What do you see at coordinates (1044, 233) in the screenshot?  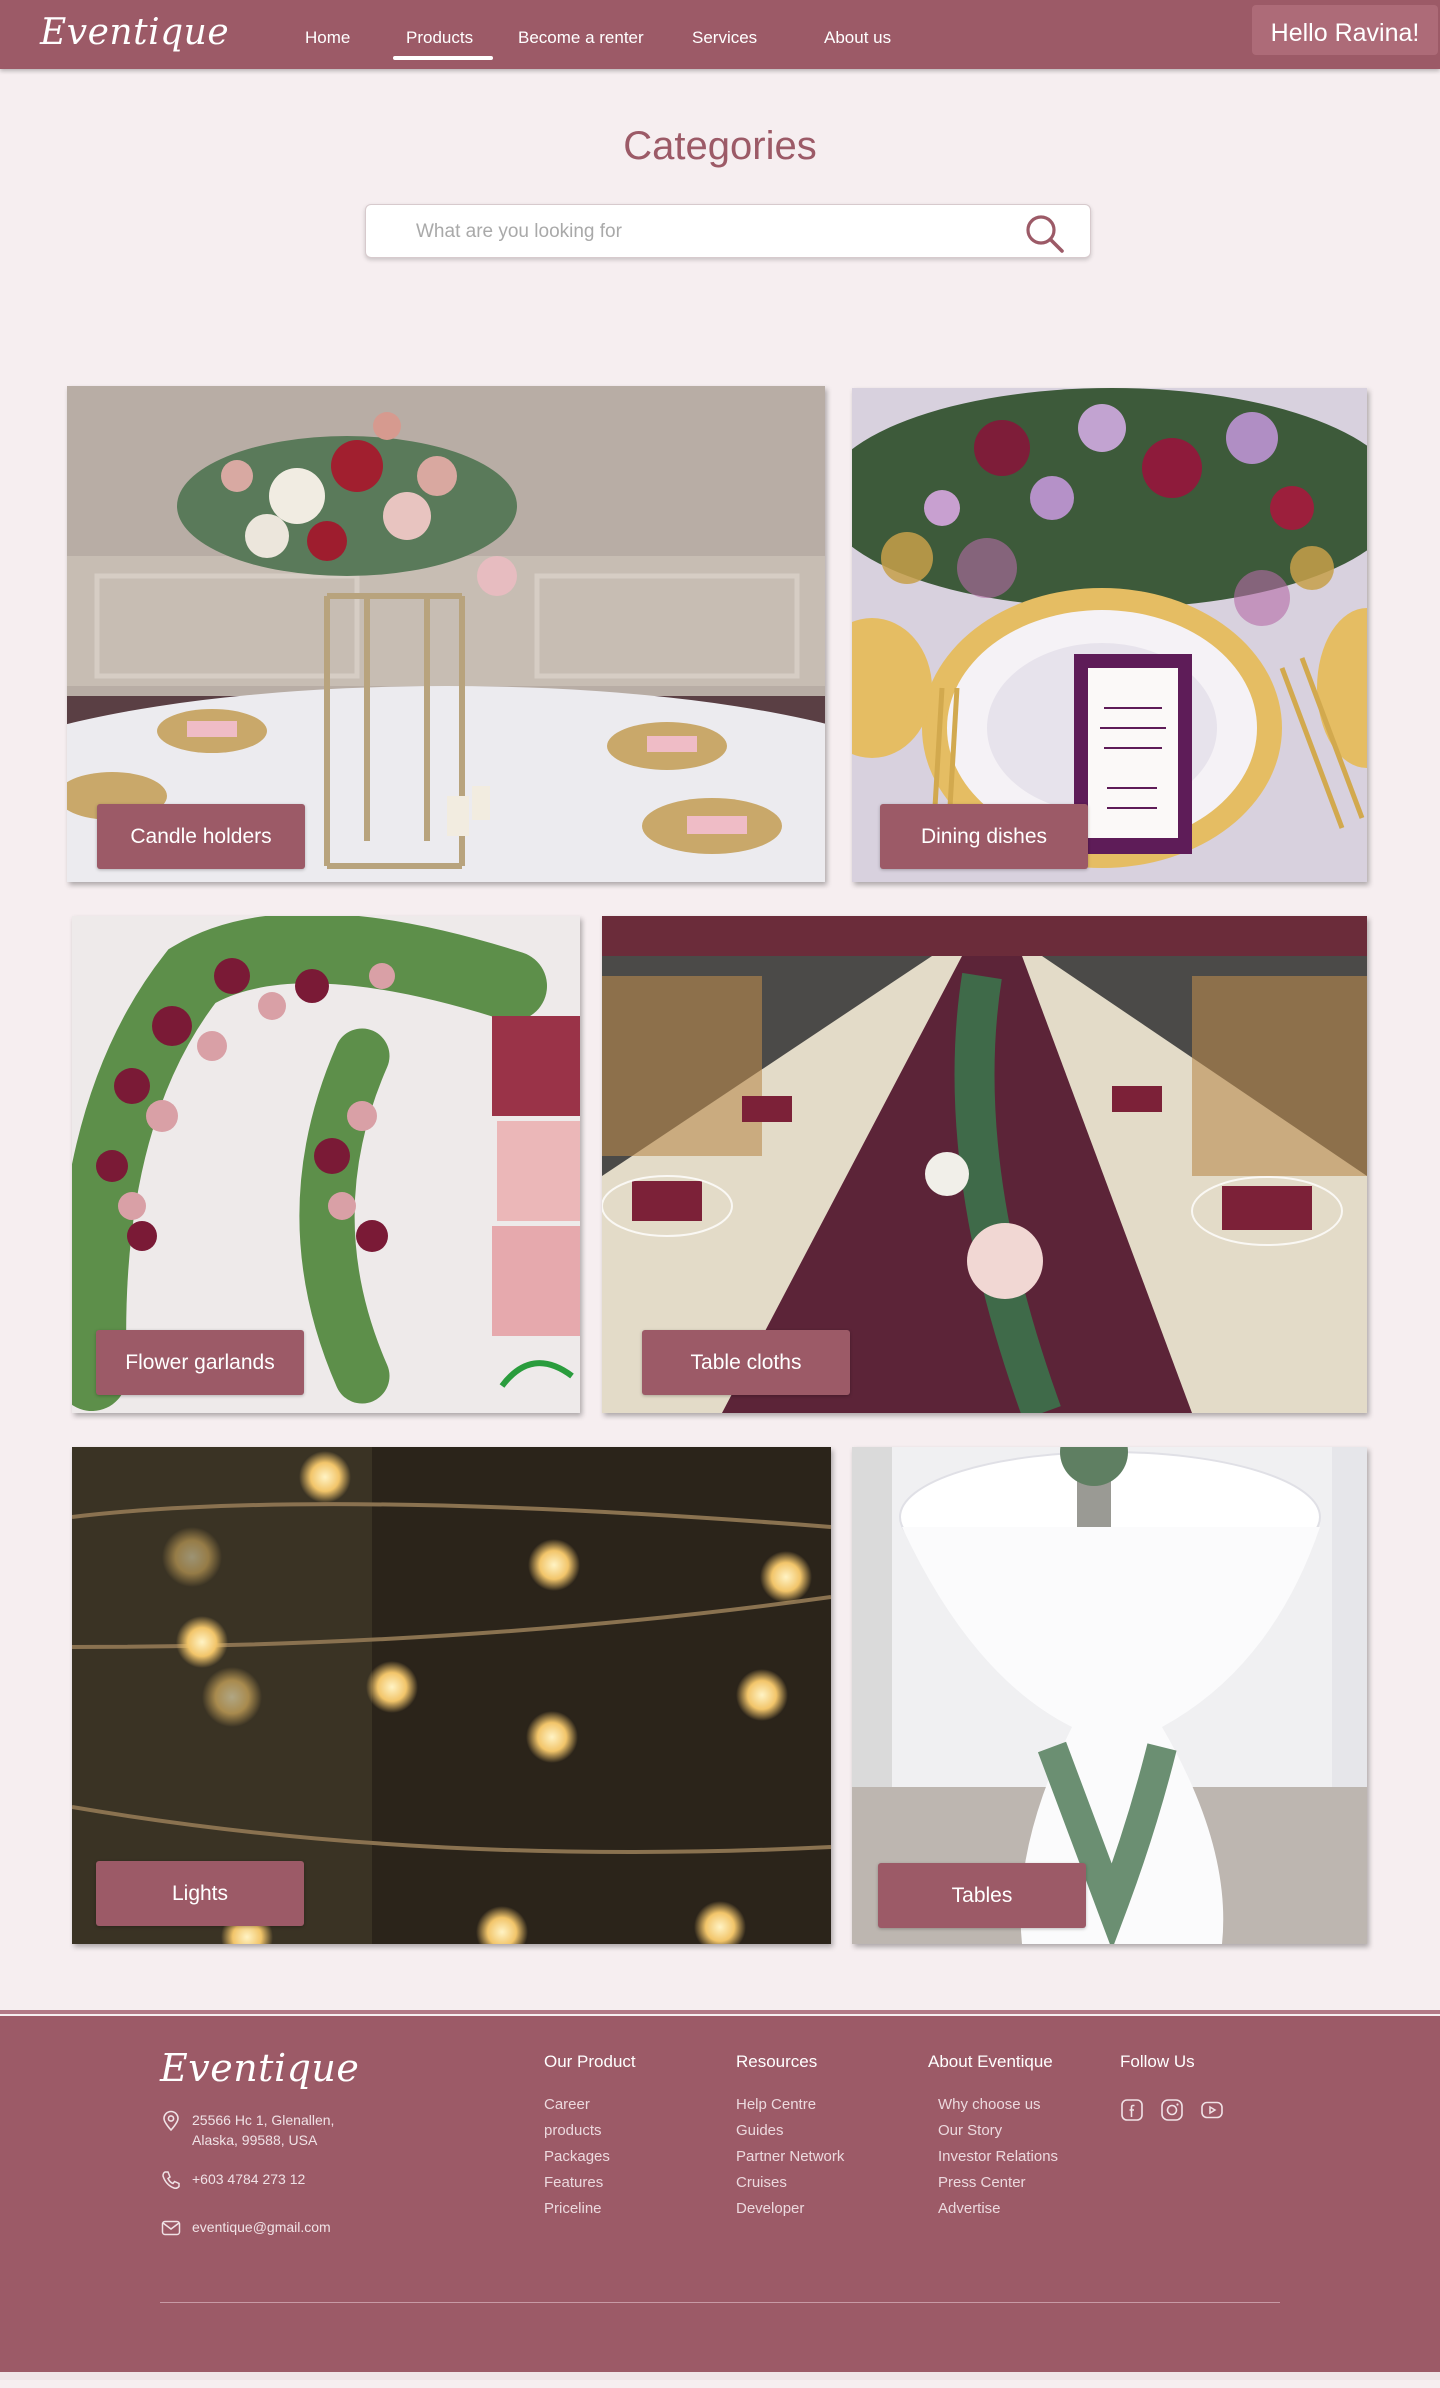 I see `search-icon` at bounding box center [1044, 233].